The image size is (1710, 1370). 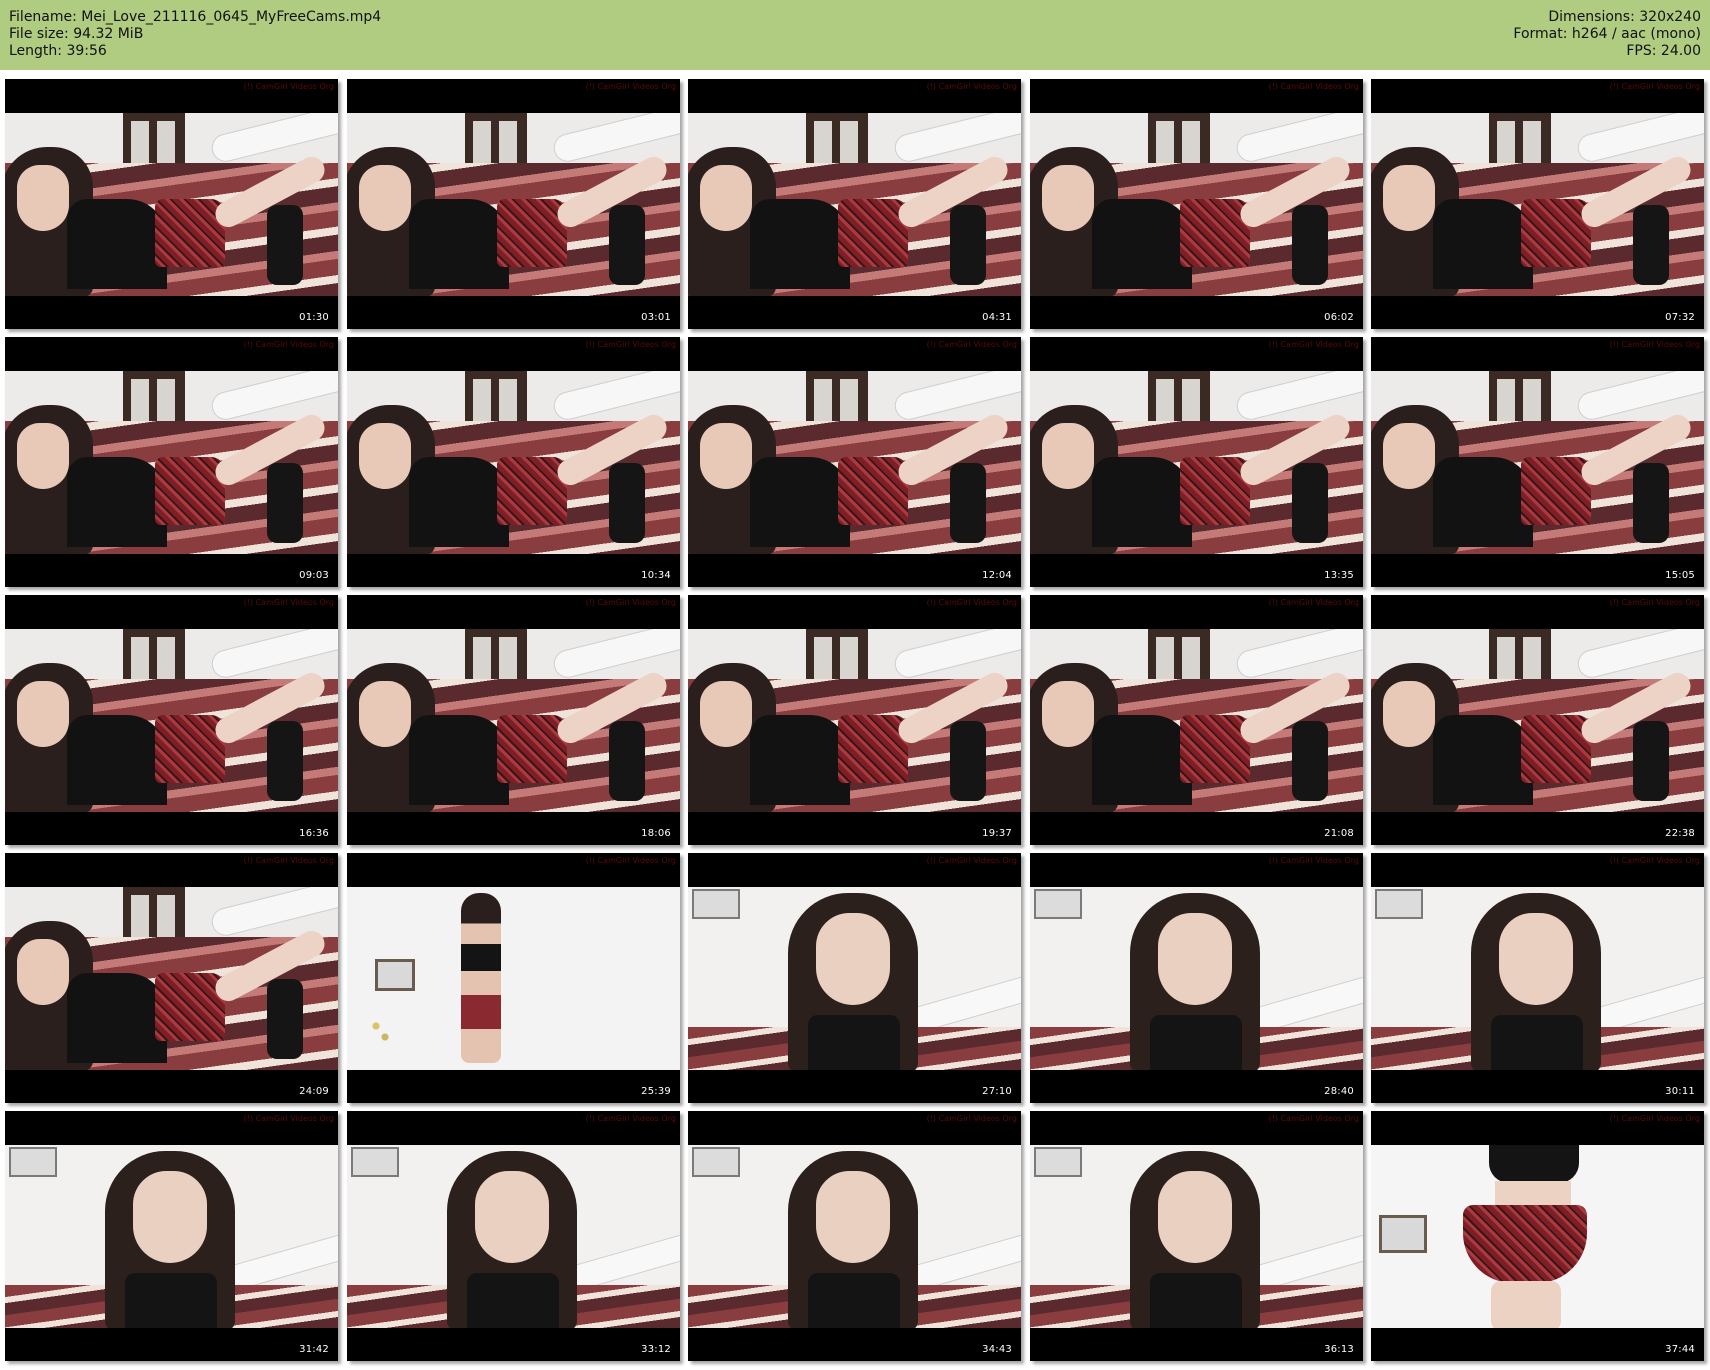 I want to click on video-thumbnail: (!) CamGirl Videos Org 18:06, so click(x=513, y=720).